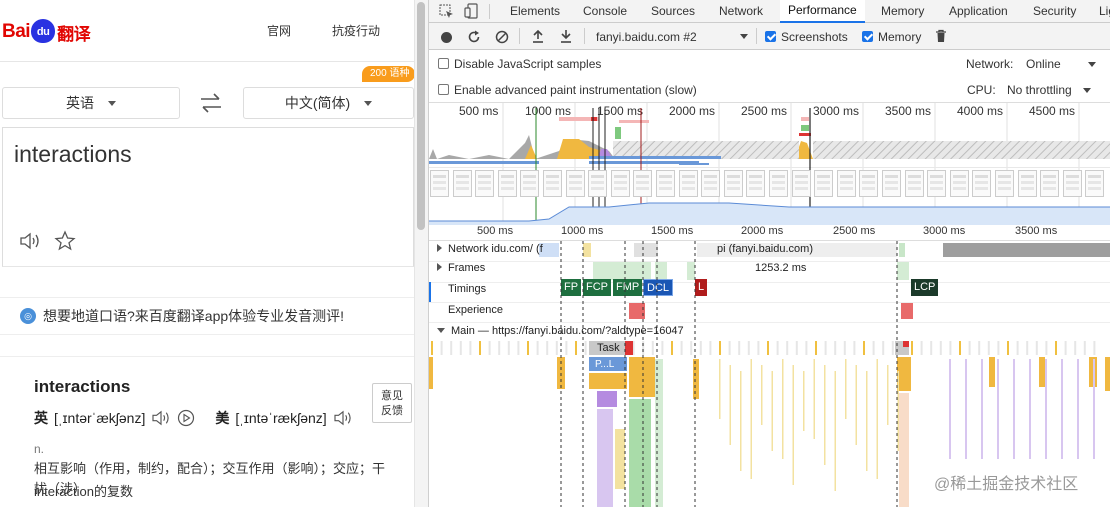 This screenshot has height=507, width=1110. Describe the element at coordinates (519, 64) in the screenshot. I see `disable-js-samples-checkbox: Disable JavaScript samples` at that location.